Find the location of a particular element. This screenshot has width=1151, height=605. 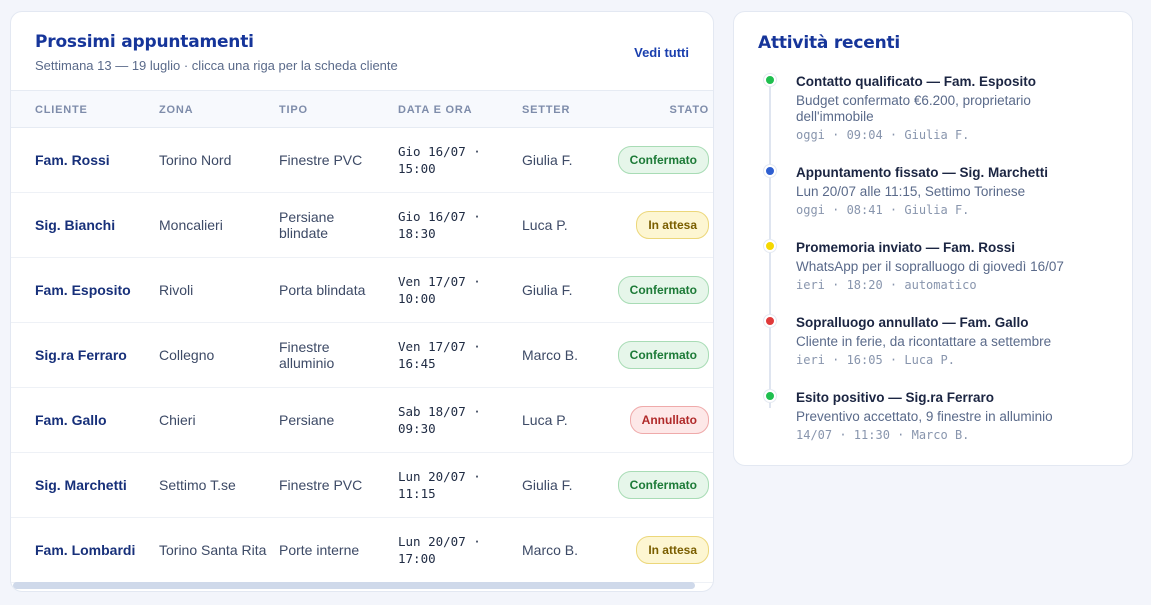

activity-item-description: Lun 20/07 alle 11:15, Settimo Torinese is located at coordinates (911, 191).